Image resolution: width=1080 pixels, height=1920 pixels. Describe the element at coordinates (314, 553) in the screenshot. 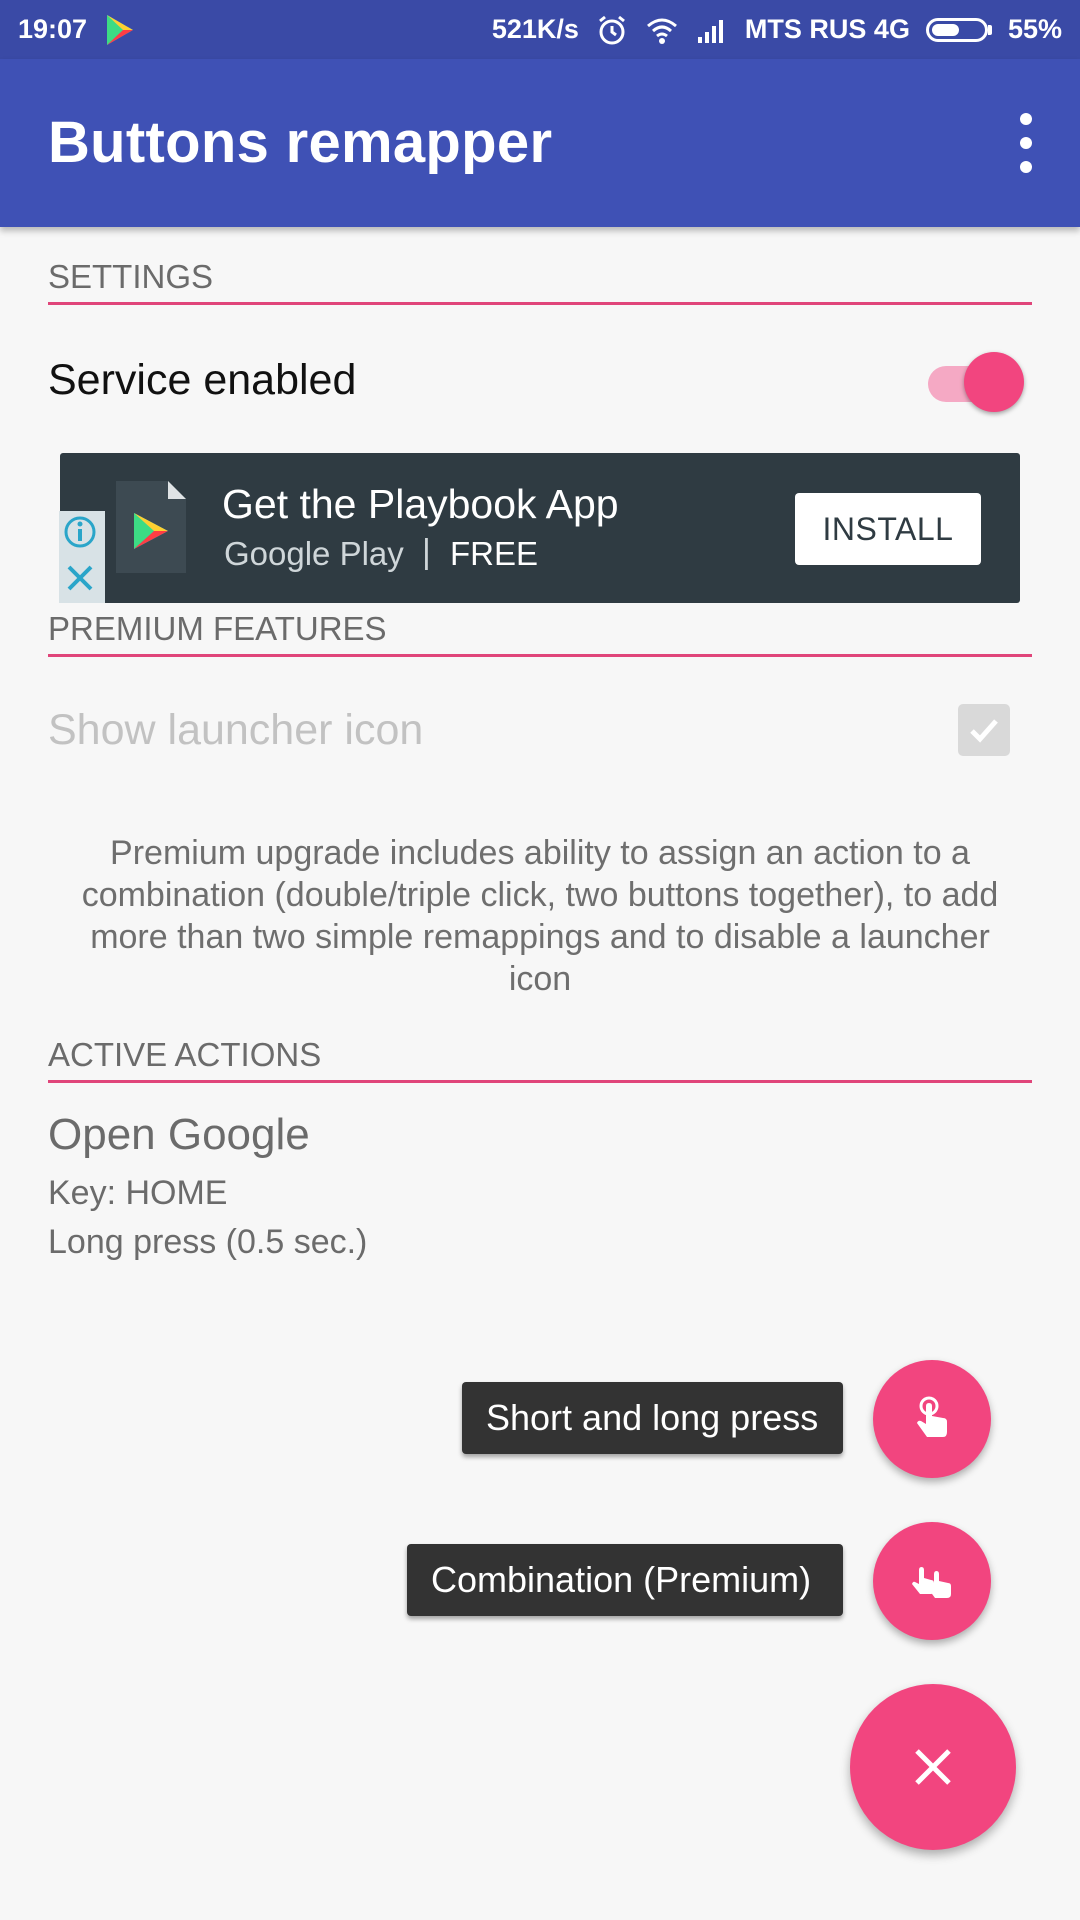

I see `ad-store-name: Google Play` at that location.